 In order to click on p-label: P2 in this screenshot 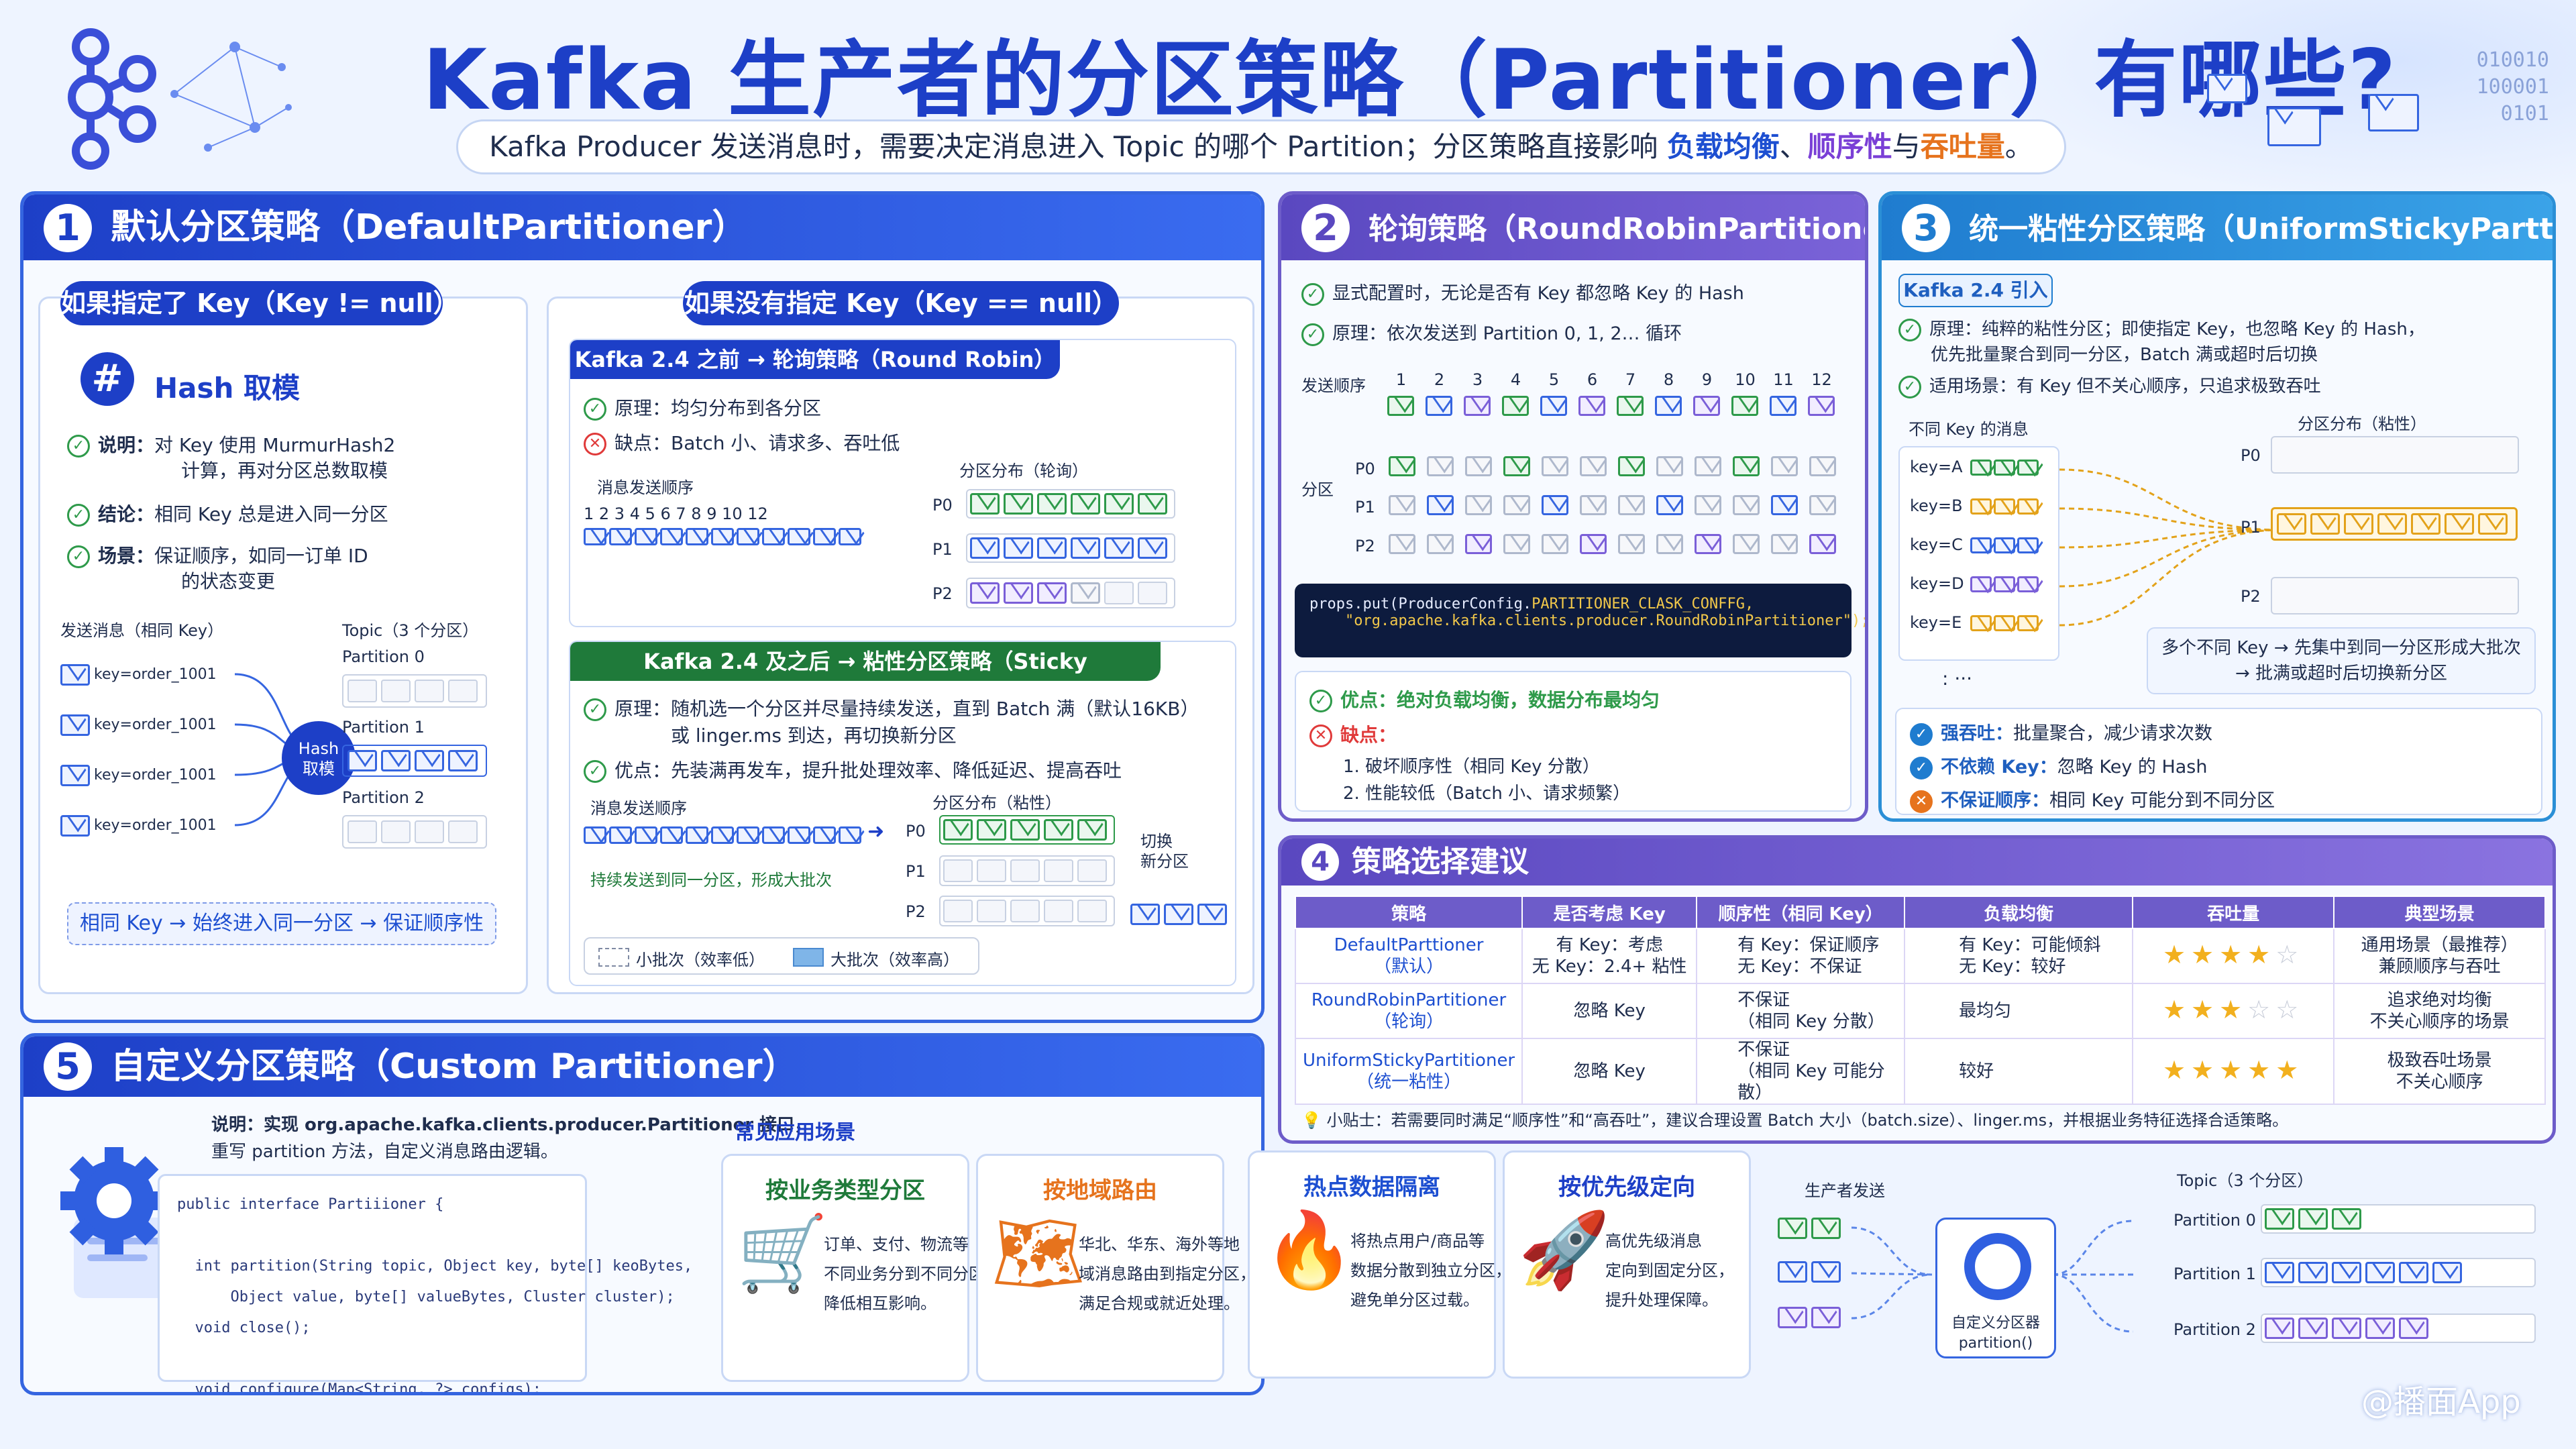, I will do `click(2251, 596)`.